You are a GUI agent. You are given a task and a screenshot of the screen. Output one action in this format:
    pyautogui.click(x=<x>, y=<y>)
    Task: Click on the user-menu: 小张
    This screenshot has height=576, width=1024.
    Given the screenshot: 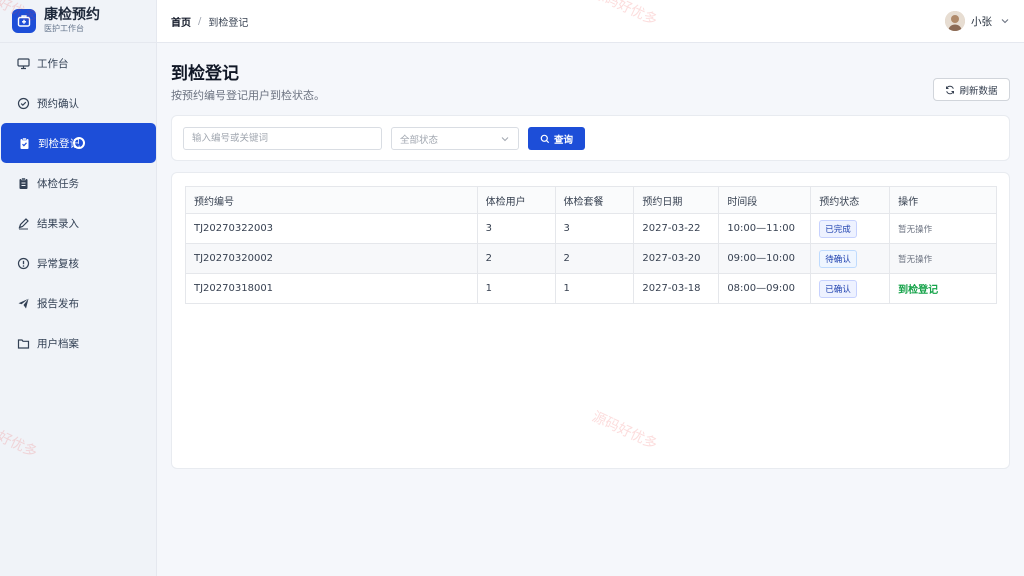 What is the action you would take?
    pyautogui.click(x=977, y=21)
    